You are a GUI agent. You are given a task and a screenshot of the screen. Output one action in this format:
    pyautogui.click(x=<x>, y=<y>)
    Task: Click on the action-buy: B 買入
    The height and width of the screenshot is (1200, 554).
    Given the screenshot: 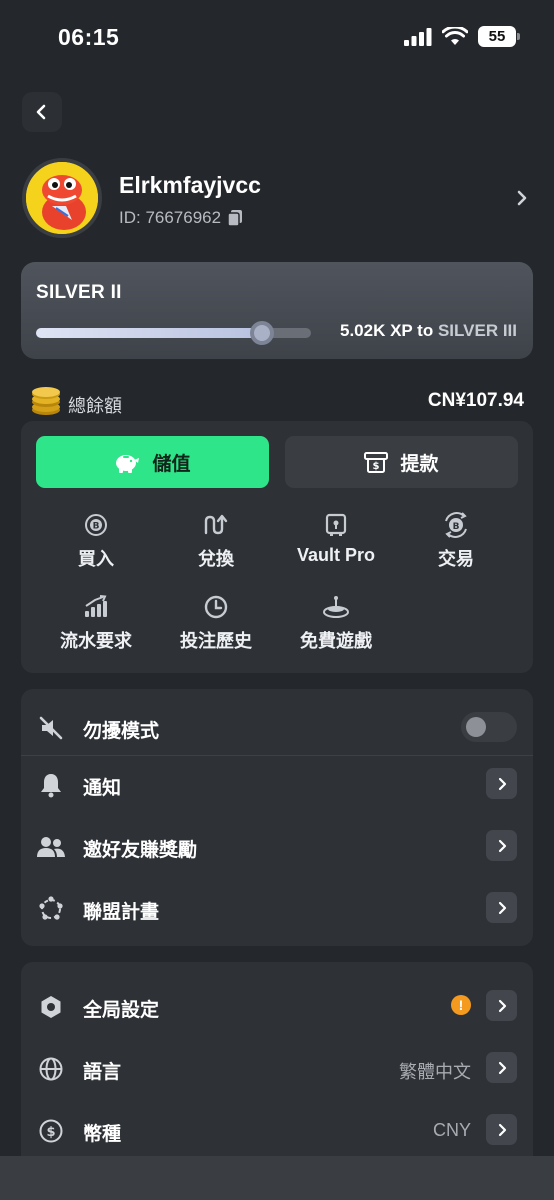 What is the action you would take?
    pyautogui.click(x=96, y=541)
    